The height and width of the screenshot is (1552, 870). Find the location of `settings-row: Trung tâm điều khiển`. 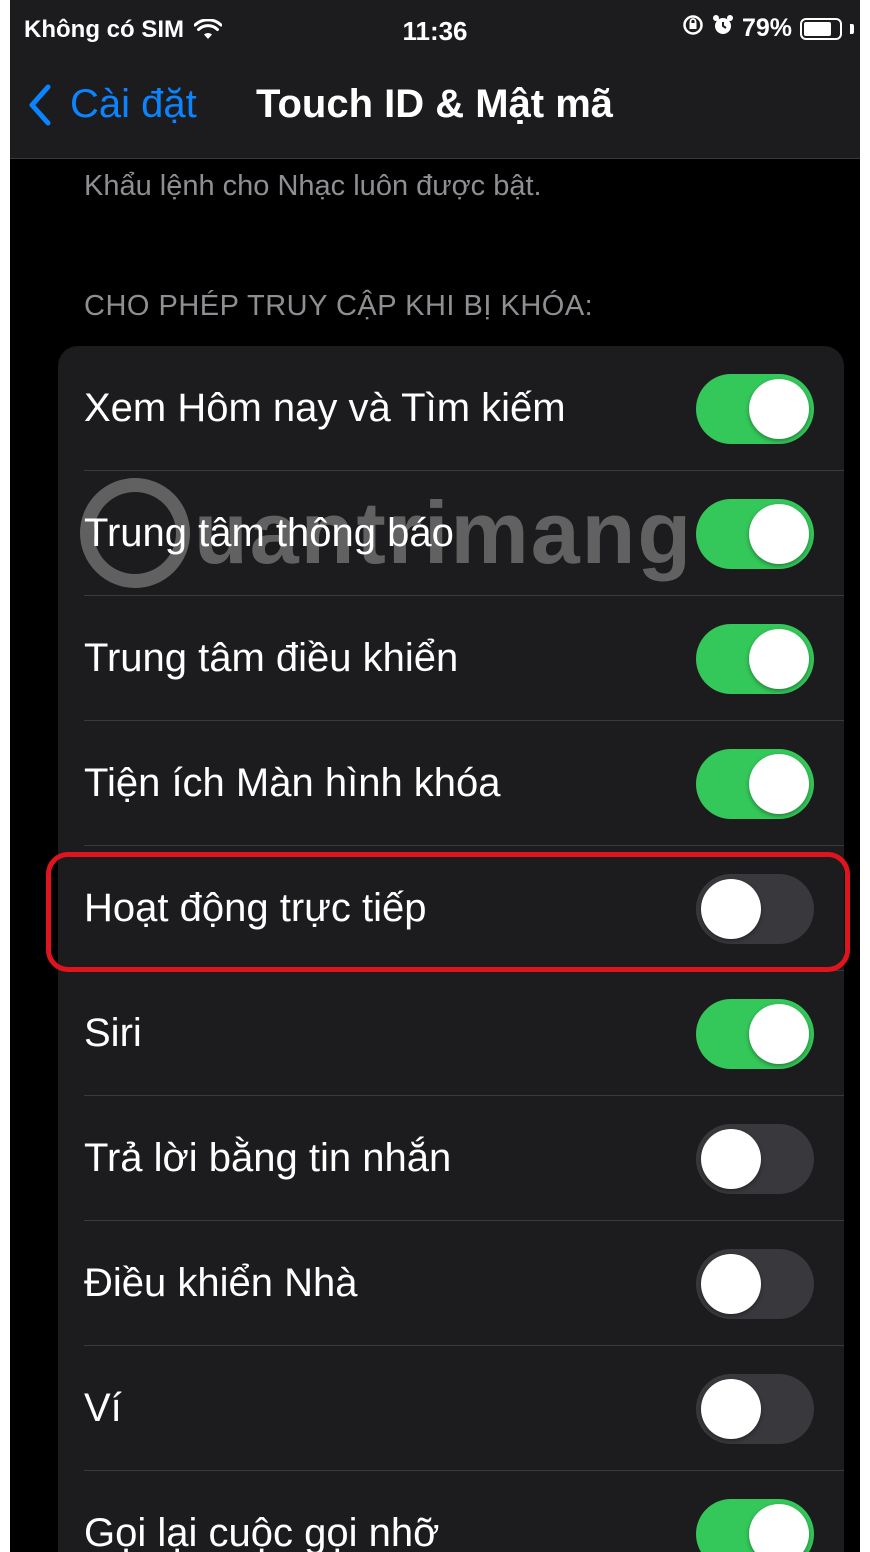

settings-row: Trung tâm điều khiển is located at coordinates (451, 658).